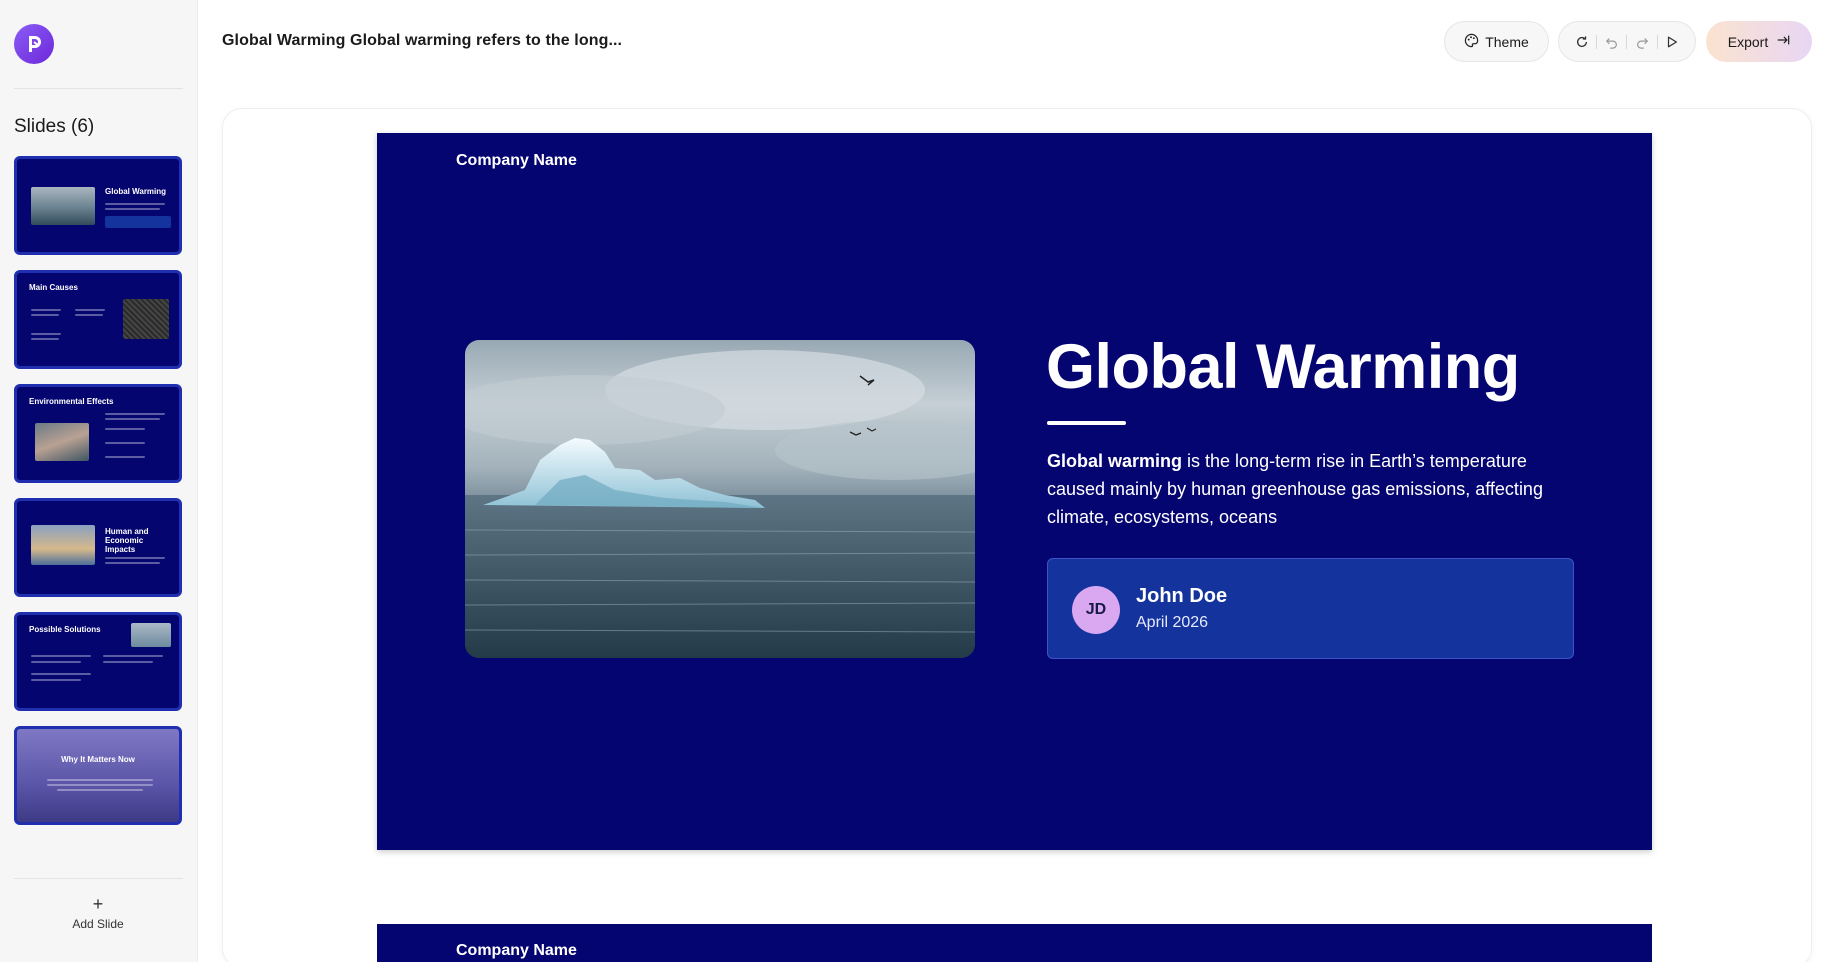 This screenshot has height=962, width=1826. I want to click on add-slide-button: + Add Slide, so click(98, 913).